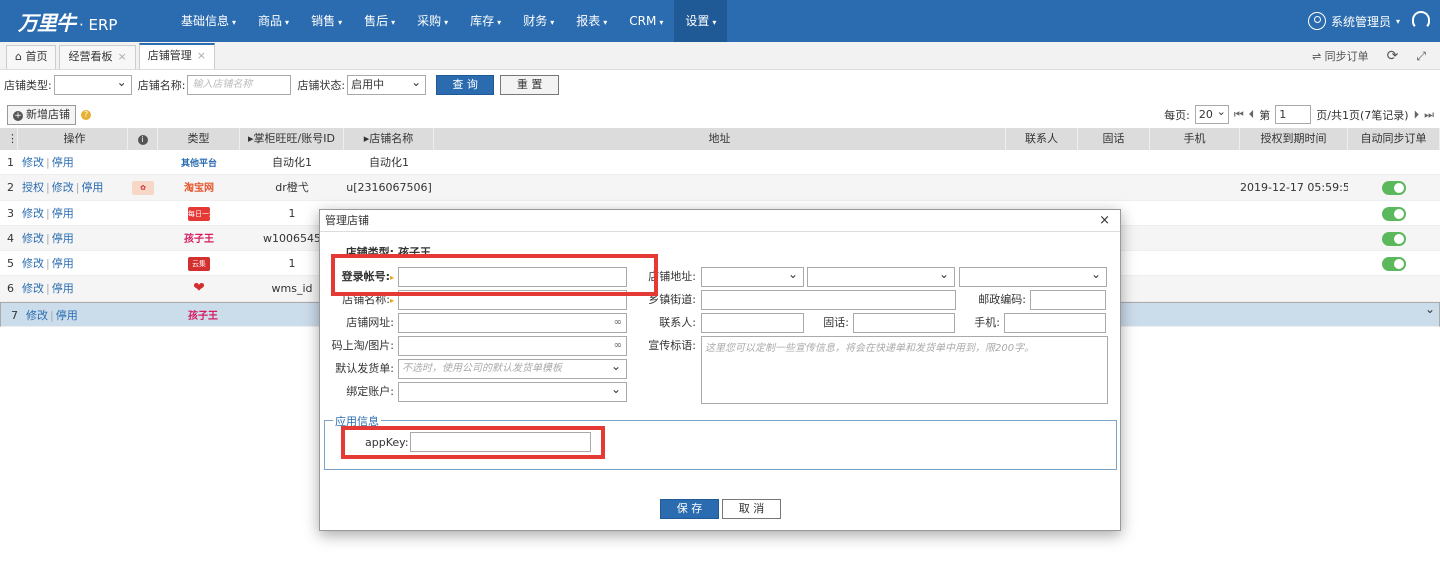 The height and width of the screenshot is (569, 1440). Describe the element at coordinates (387, 84) in the screenshot. I see `shop-status-select: 启用中` at that location.